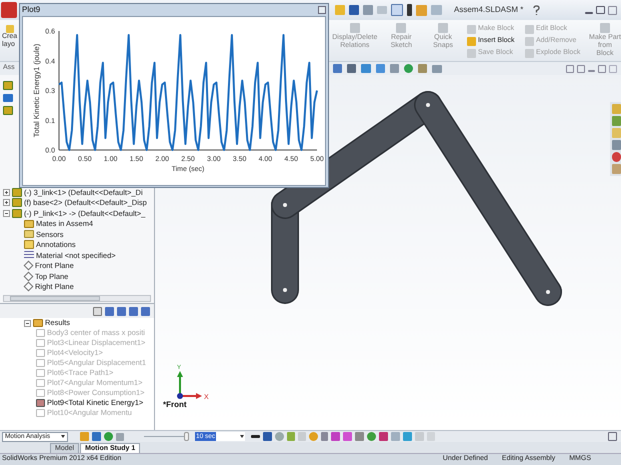 This screenshot has height=465, width=621. I want to click on horizontal-scrollbar, so click(77, 298).